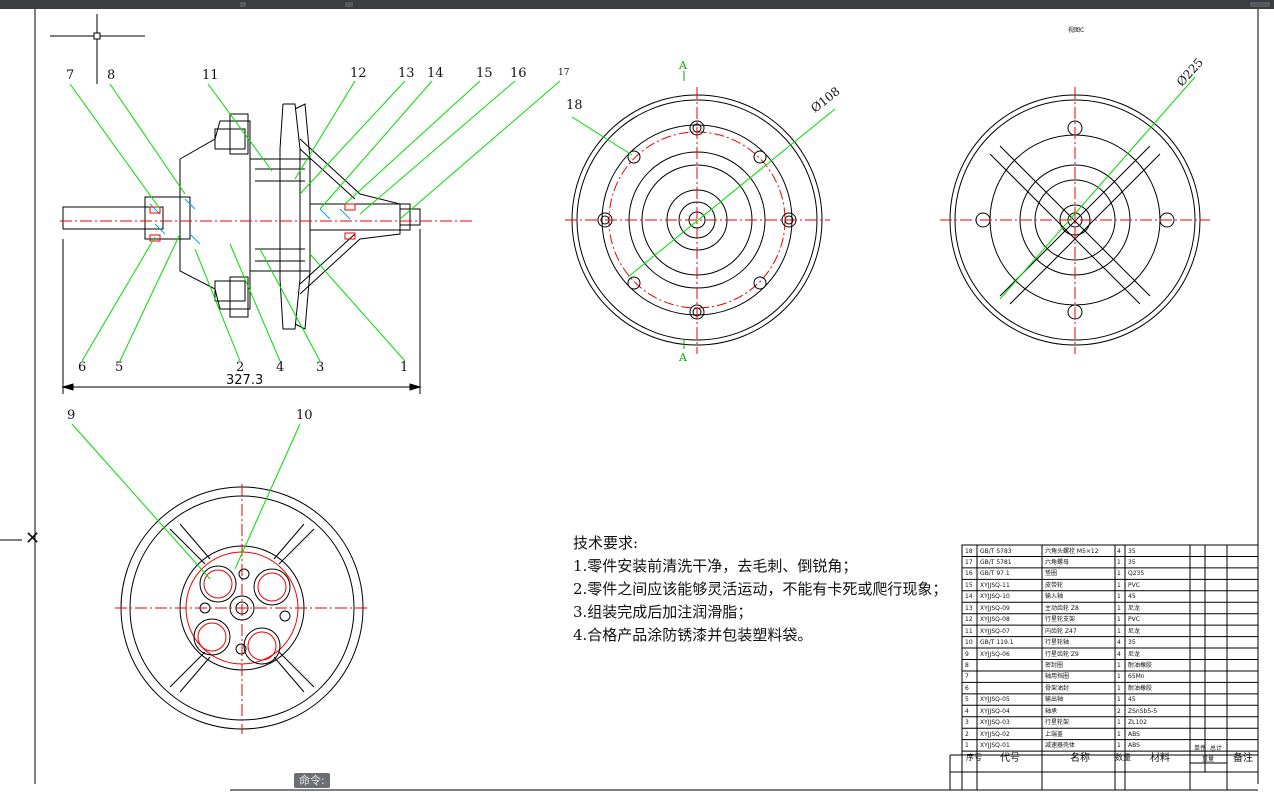  What do you see at coordinates (995, 597) in the screenshot?
I see `bom-cell-code: XYJJSQ-10` at bounding box center [995, 597].